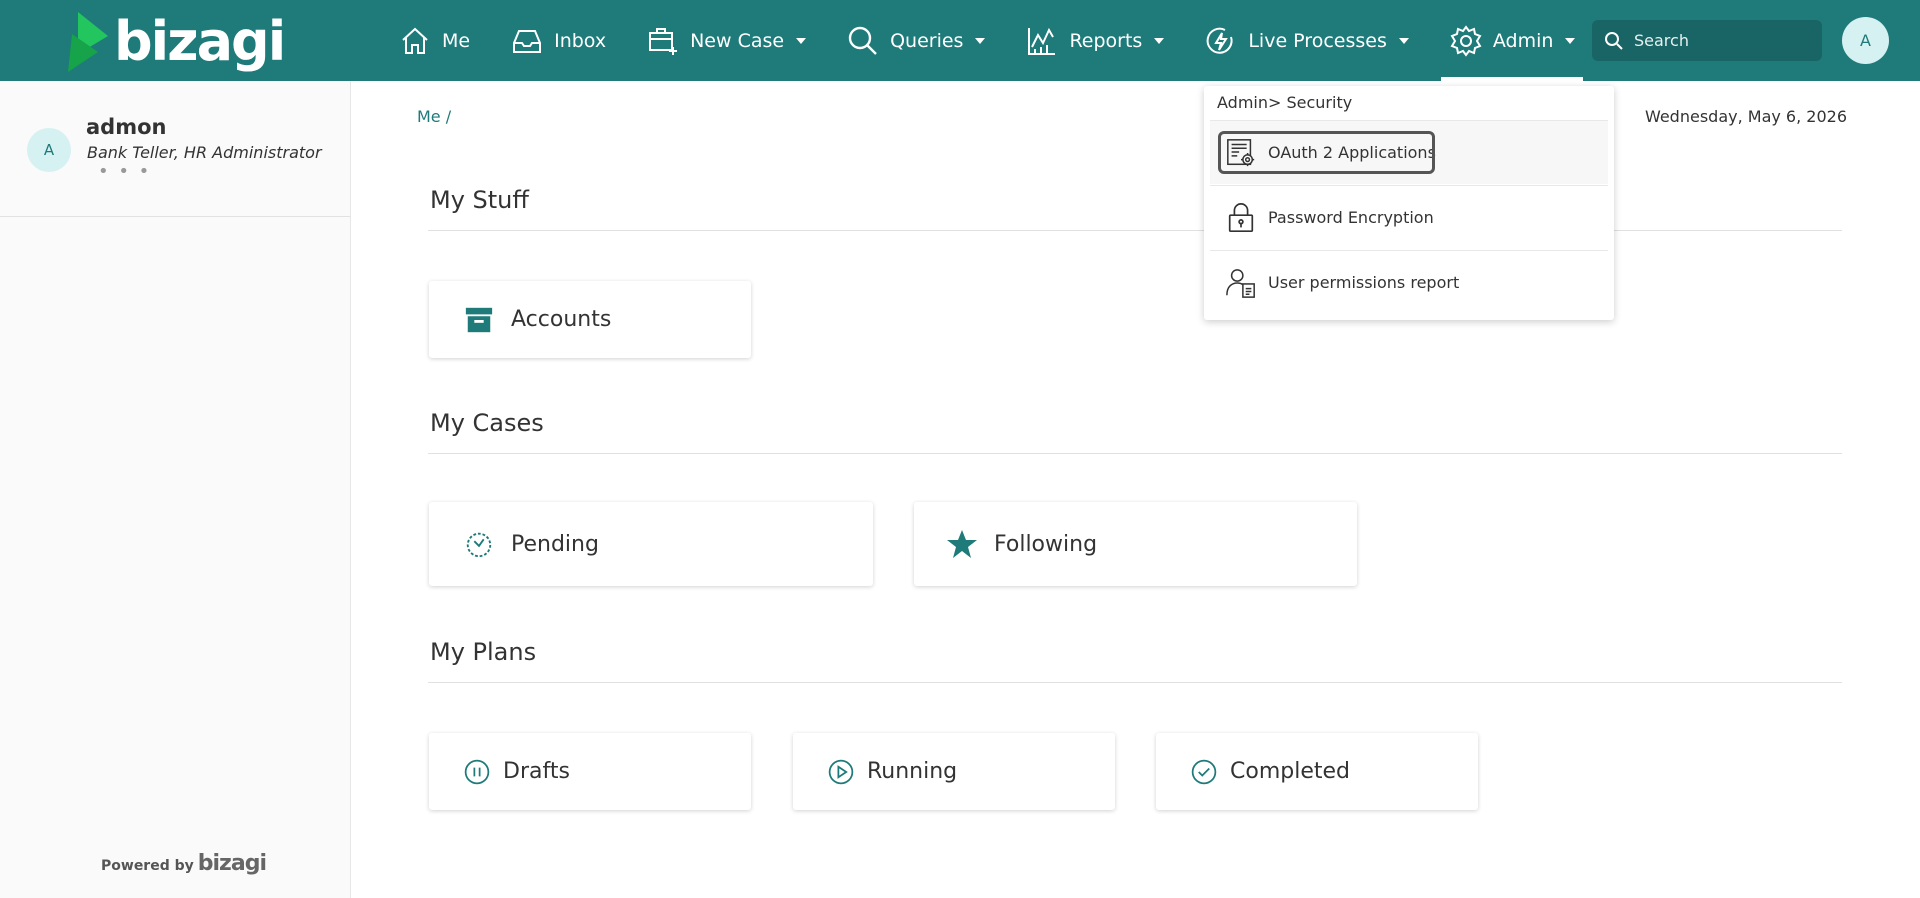 The width and height of the screenshot is (1920, 898). Describe the element at coordinates (1466, 41) in the screenshot. I see `gear-icon` at that location.